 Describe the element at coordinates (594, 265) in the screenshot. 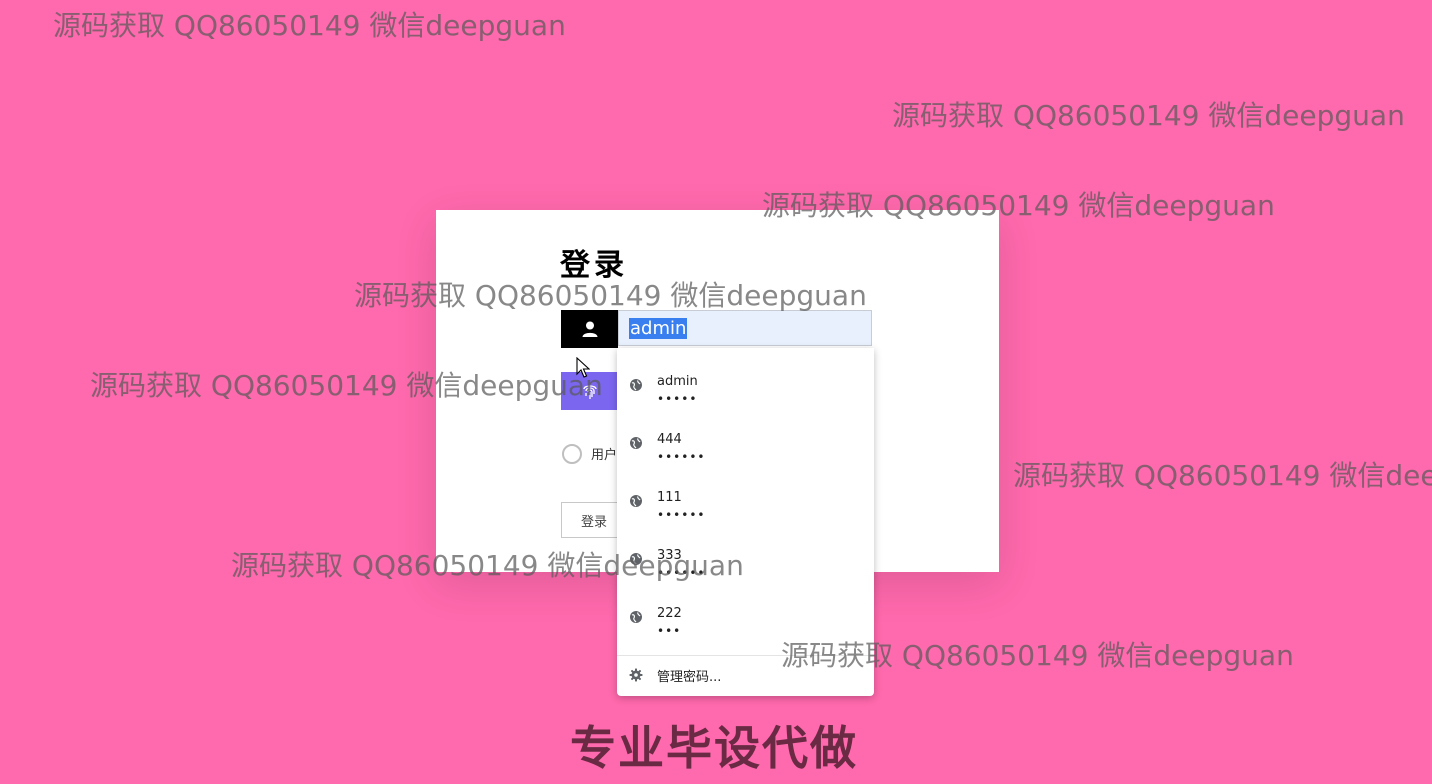

I see `login-title: 登录` at that location.